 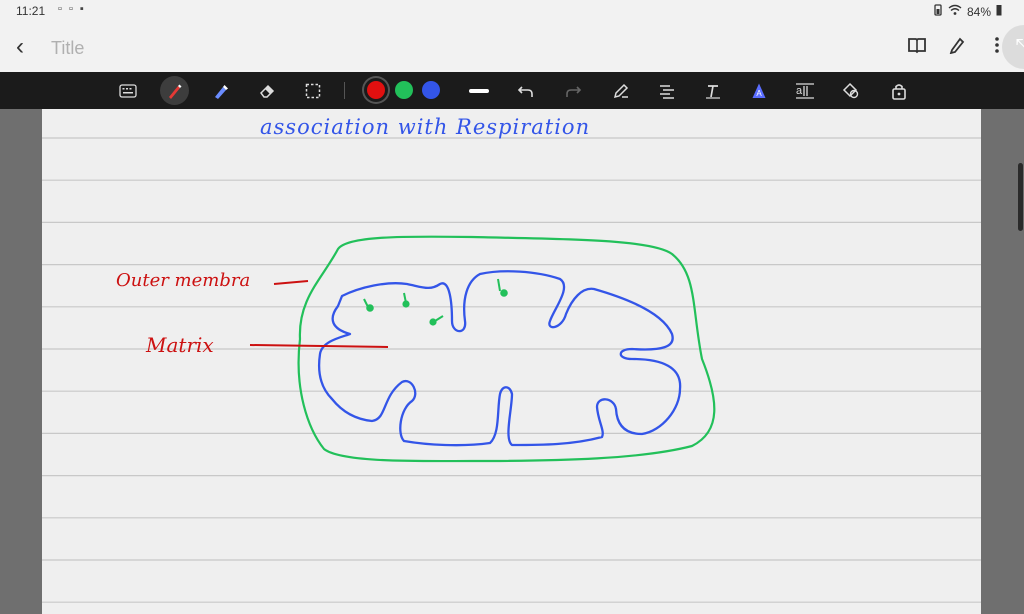 What do you see at coordinates (431, 90) in the screenshot?
I see `color-blue-swatch` at bounding box center [431, 90].